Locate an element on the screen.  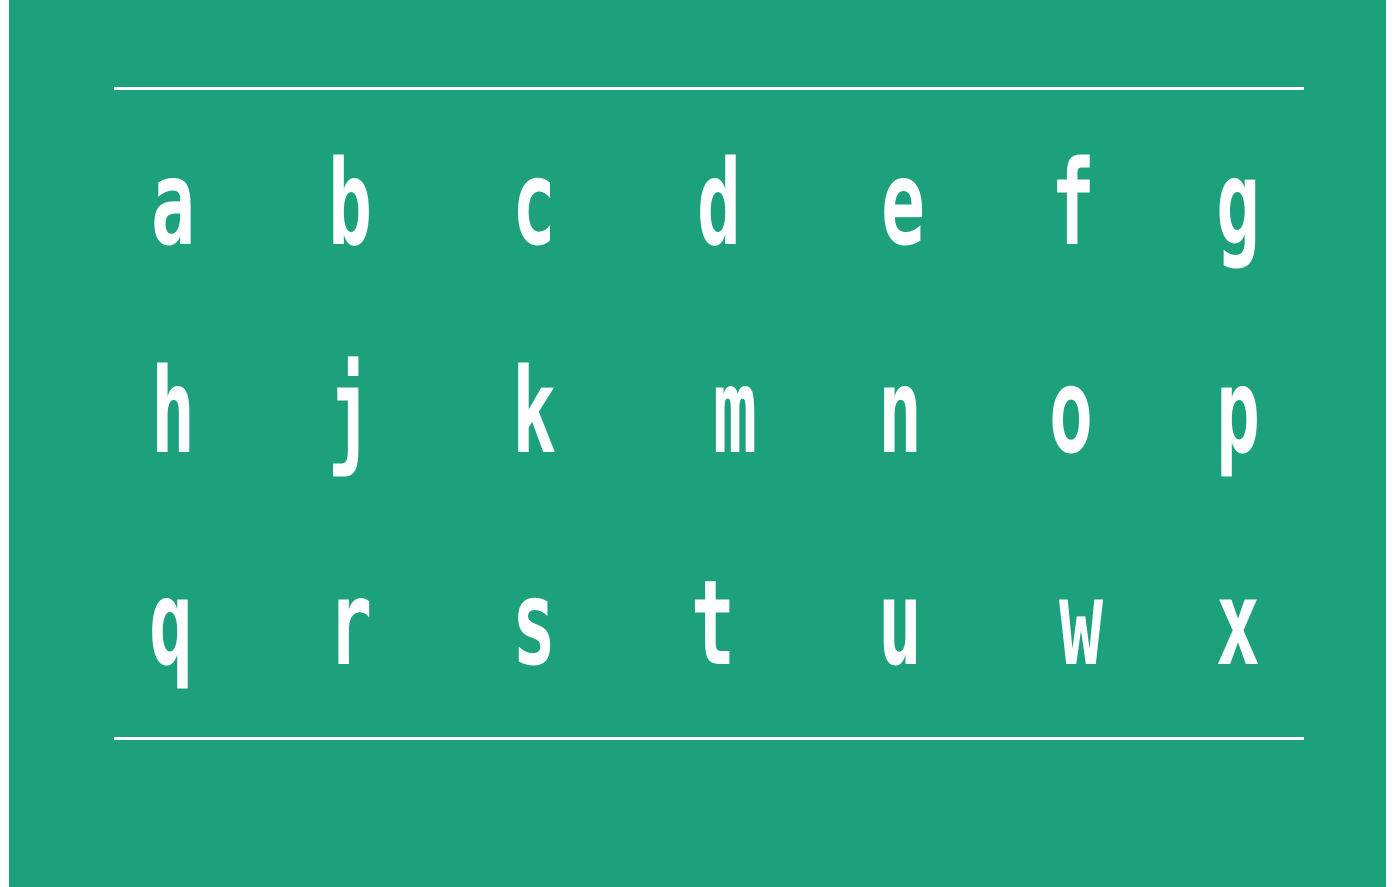
bottom-divider is located at coordinates (709, 738).